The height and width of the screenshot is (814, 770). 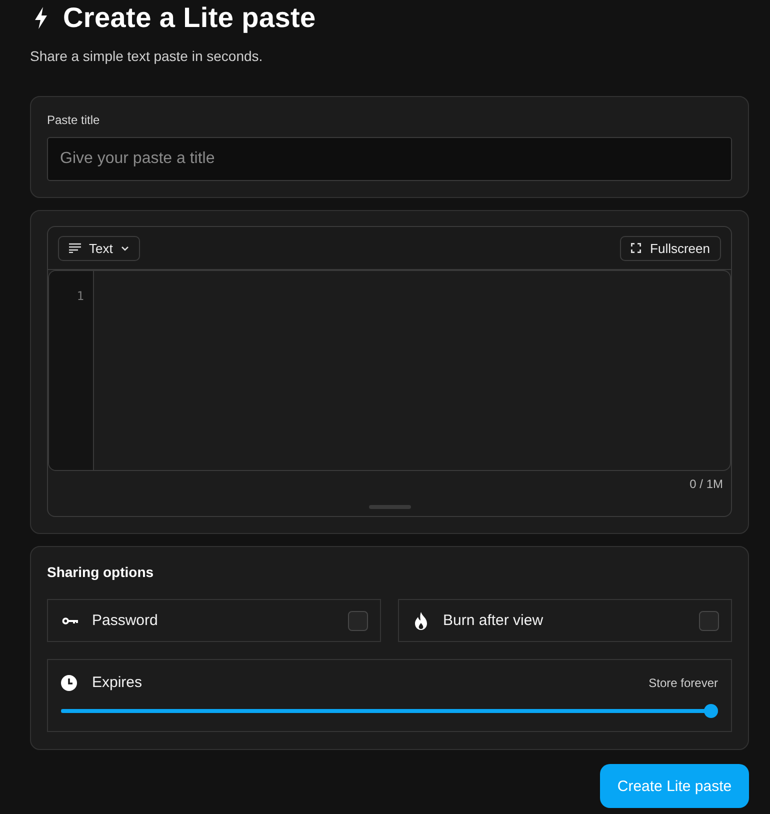 What do you see at coordinates (389, 159) in the screenshot?
I see `title-input: Give your paste a title` at bounding box center [389, 159].